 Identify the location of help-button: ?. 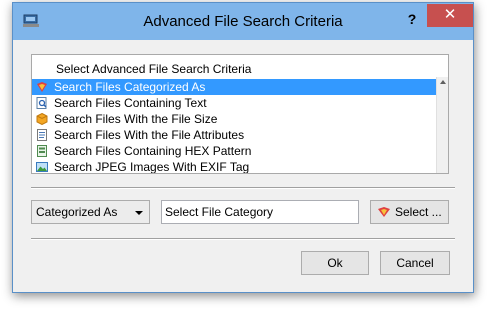
(412, 19).